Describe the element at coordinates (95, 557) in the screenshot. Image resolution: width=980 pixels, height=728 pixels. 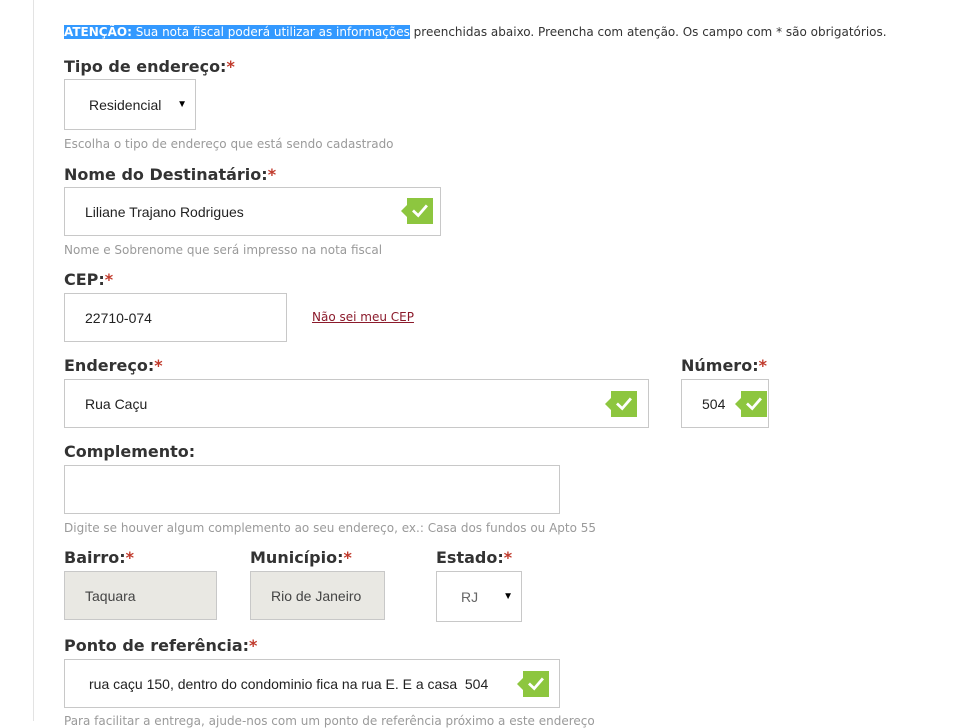
I see `neighborhood-label-text: Bairro:` at that location.